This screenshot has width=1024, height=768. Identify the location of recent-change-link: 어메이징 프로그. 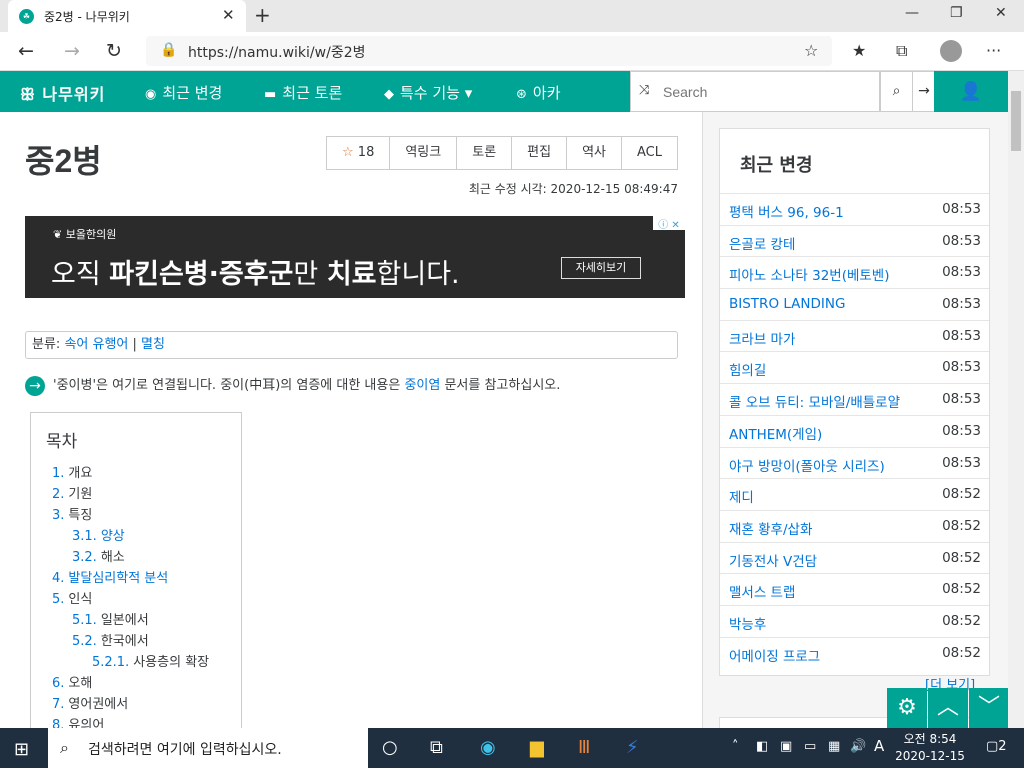
(774, 655).